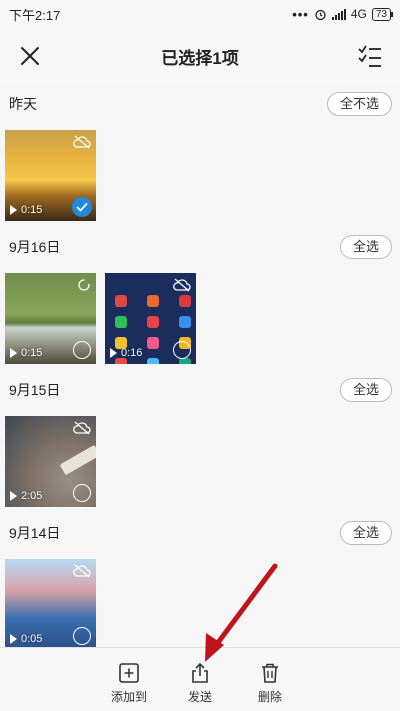 The image size is (400, 711). Describe the element at coordinates (50, 604) in the screenshot. I see `video-thumbnail: 0:05` at that location.